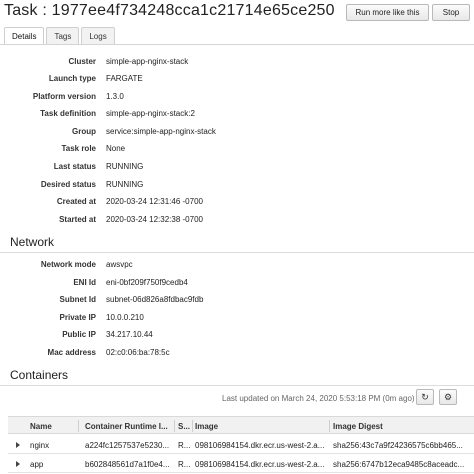  Describe the element at coordinates (147, 61) in the screenshot. I see `cluster-link: simple-app-nginx-stack` at that location.